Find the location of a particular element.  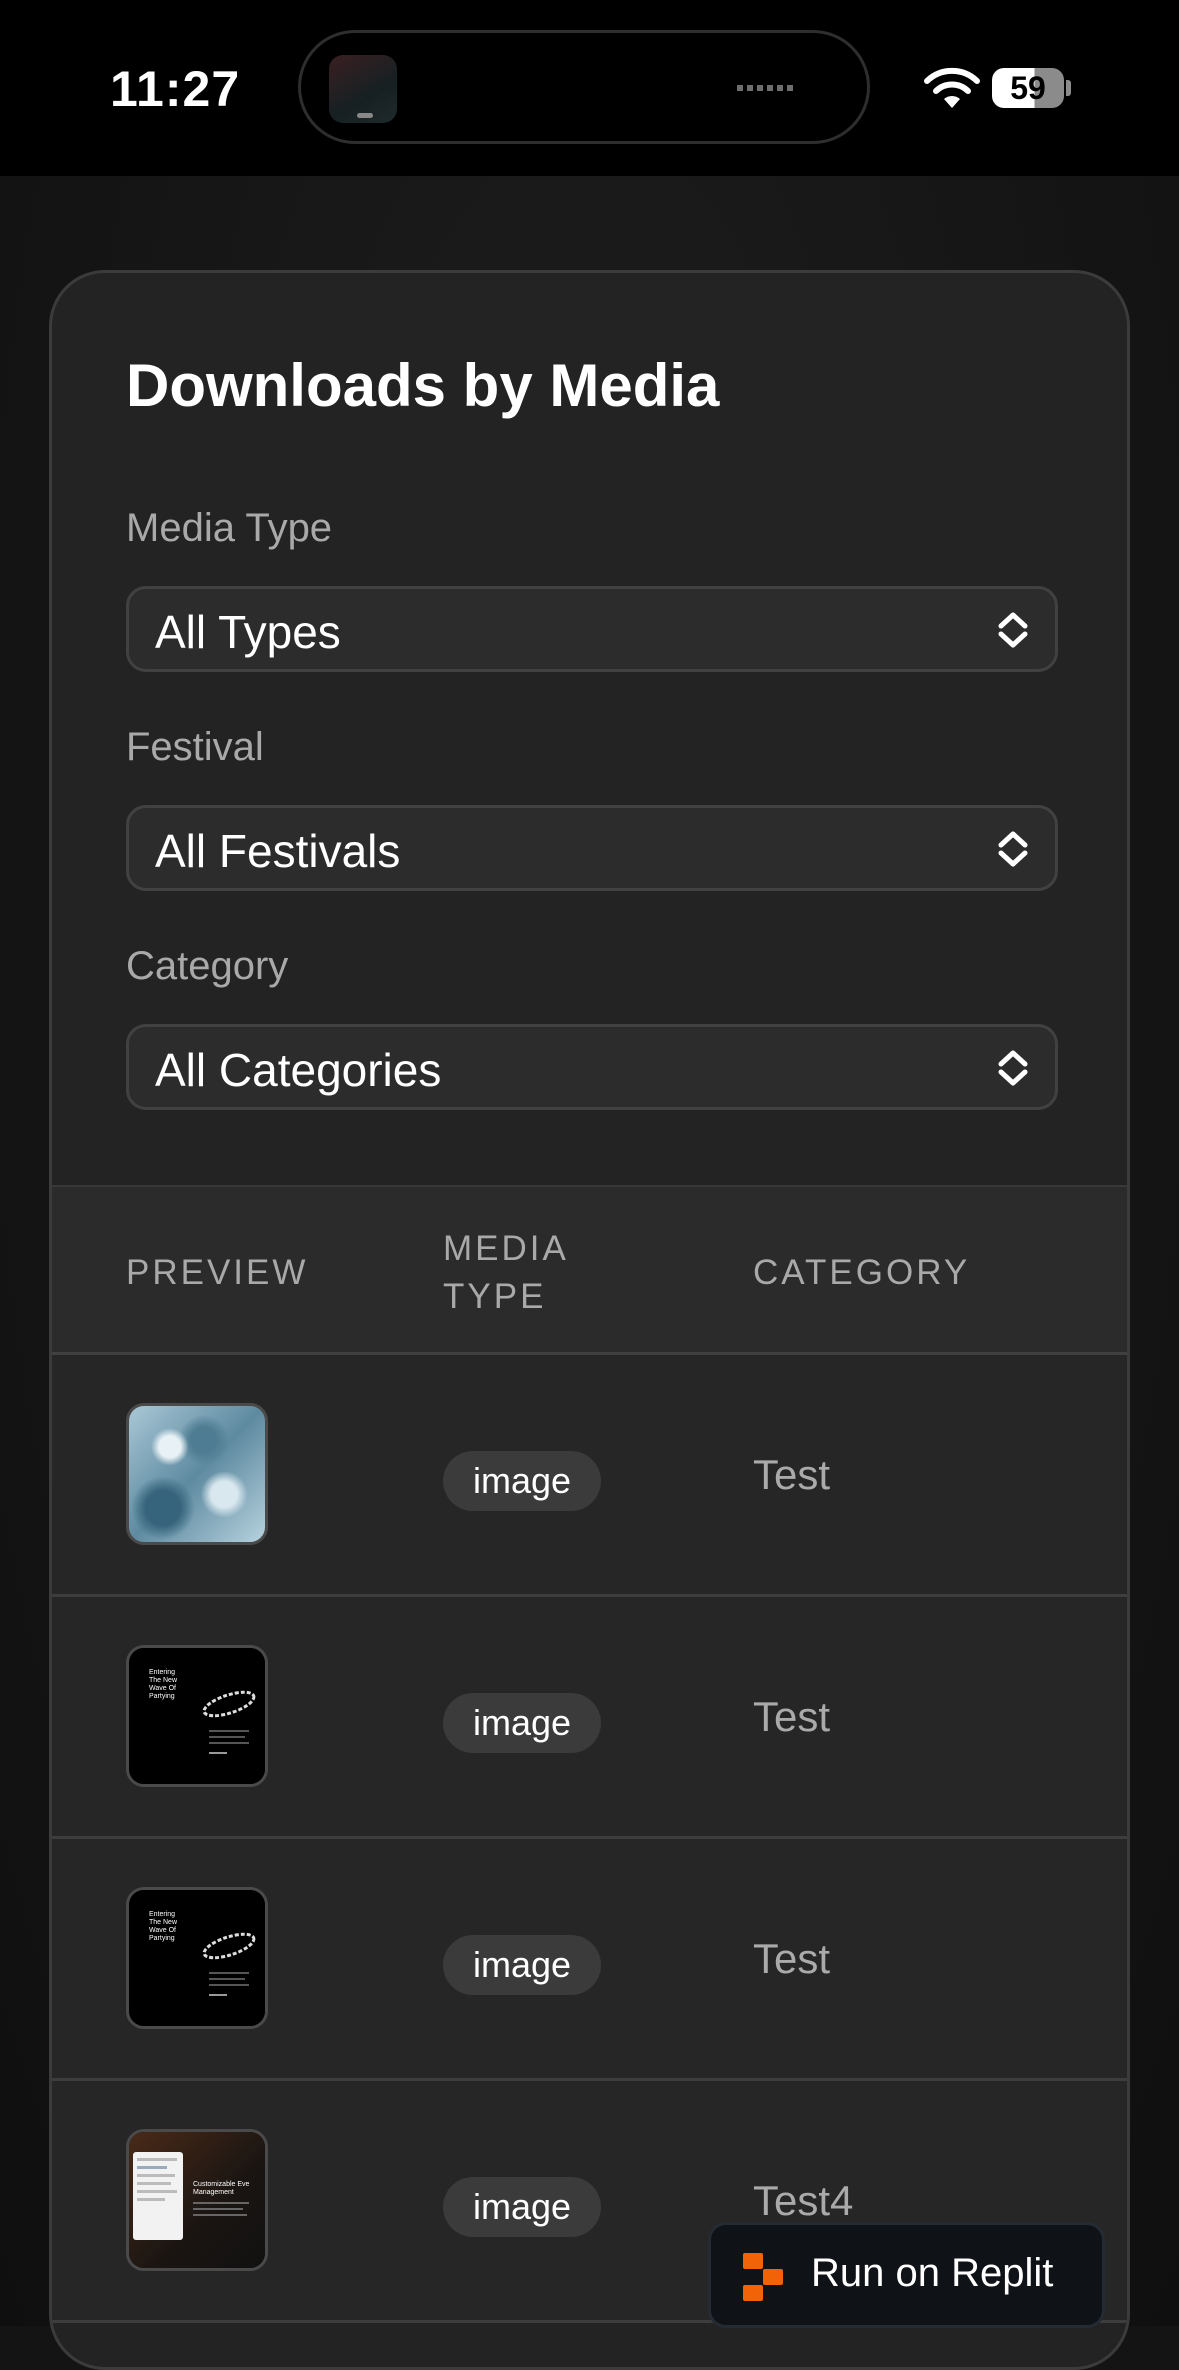

column-header-category: CATEGORY is located at coordinates (862, 1272).